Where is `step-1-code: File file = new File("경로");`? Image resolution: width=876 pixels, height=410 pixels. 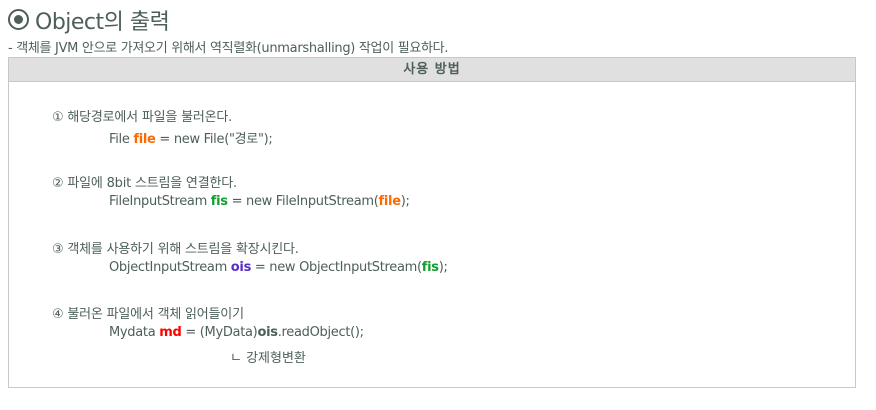
step-1-code: File file = new File("경로"); is located at coordinates (191, 137).